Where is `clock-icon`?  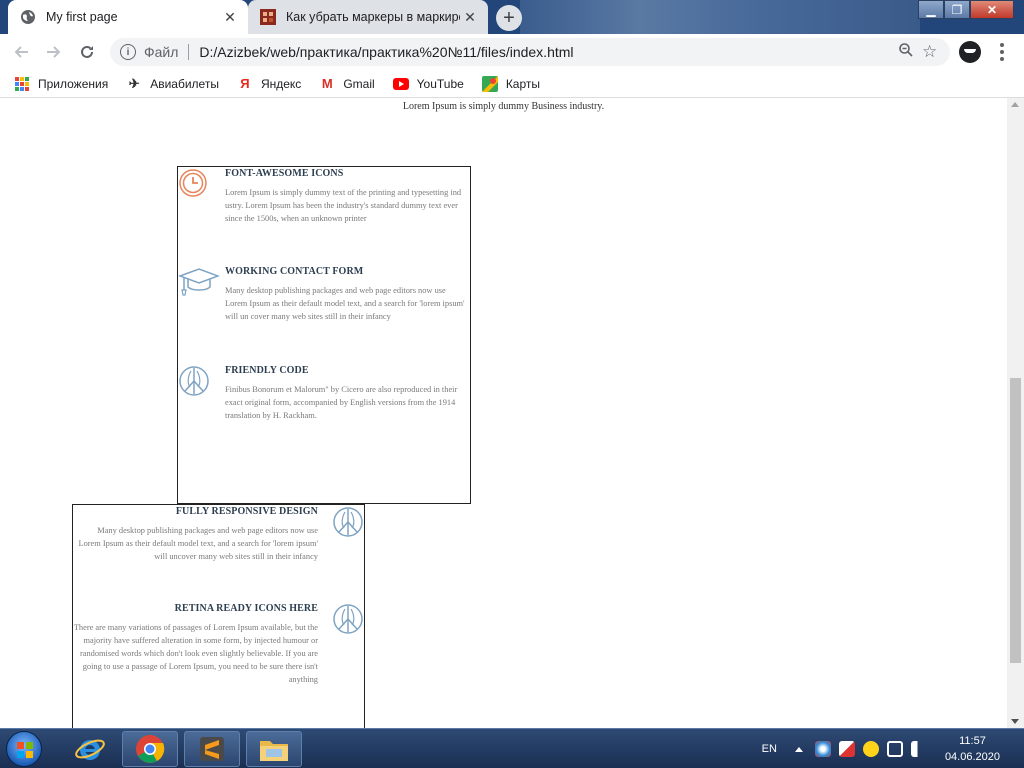
clock-icon is located at coordinates (193, 183).